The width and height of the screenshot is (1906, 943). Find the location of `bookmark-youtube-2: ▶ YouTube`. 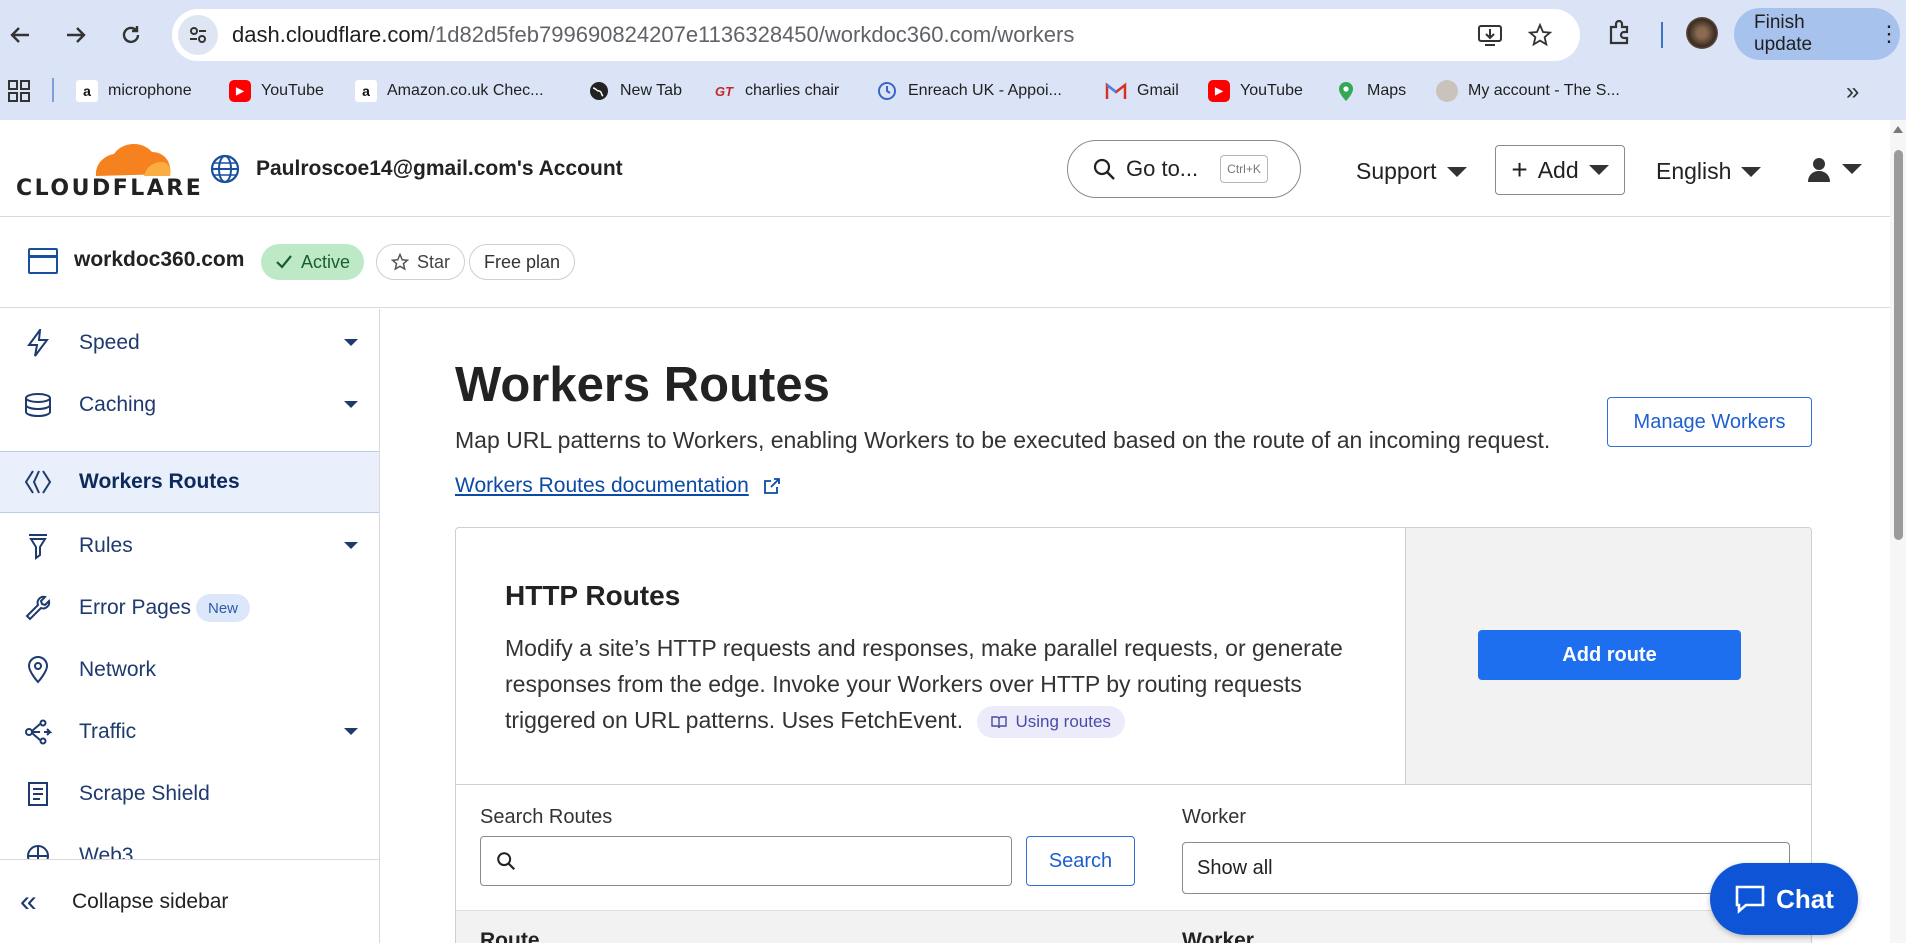

bookmark-youtube-2: ▶ YouTube is located at coordinates (1255, 91).